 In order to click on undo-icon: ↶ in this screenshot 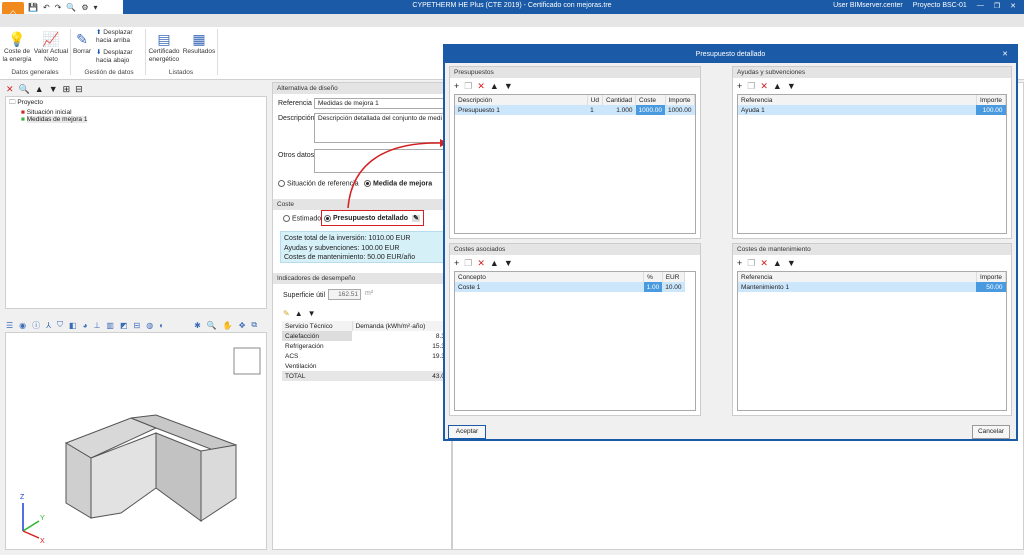, I will do `click(46, 7)`.